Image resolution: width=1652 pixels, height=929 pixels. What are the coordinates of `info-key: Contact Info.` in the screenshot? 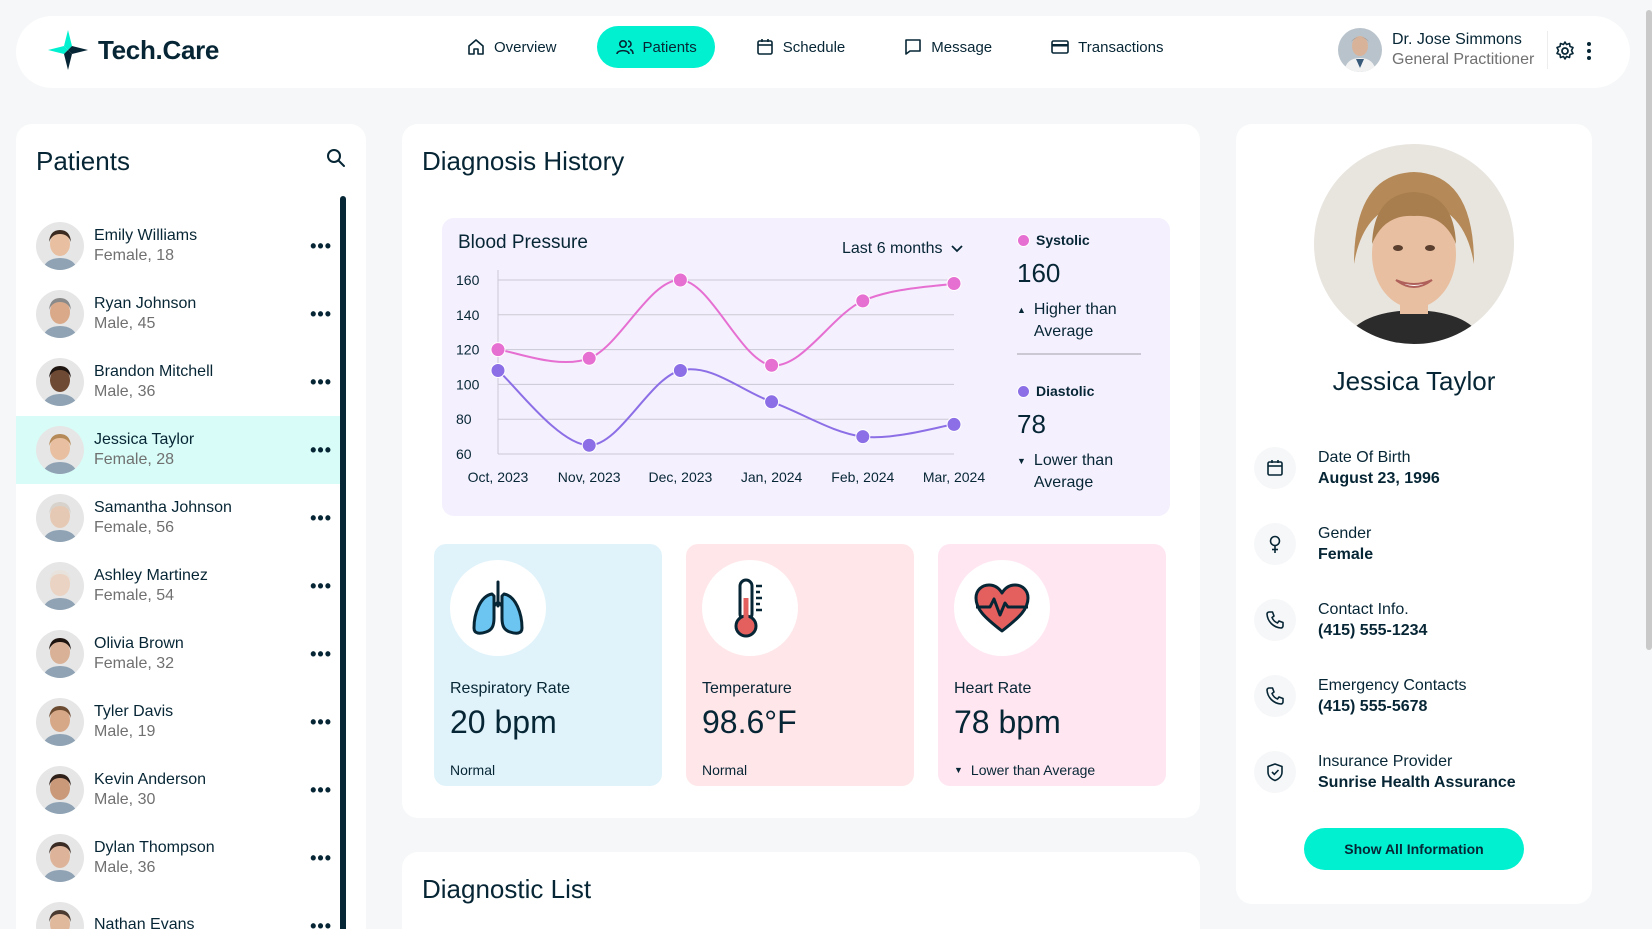 It's located at (1363, 609).